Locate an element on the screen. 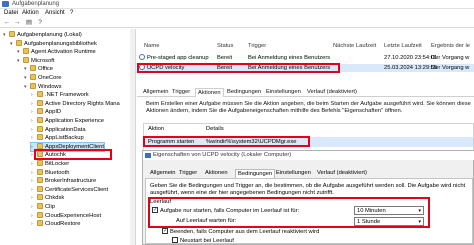  dialog-tab-actions: Aktionen is located at coordinates (216, 173).